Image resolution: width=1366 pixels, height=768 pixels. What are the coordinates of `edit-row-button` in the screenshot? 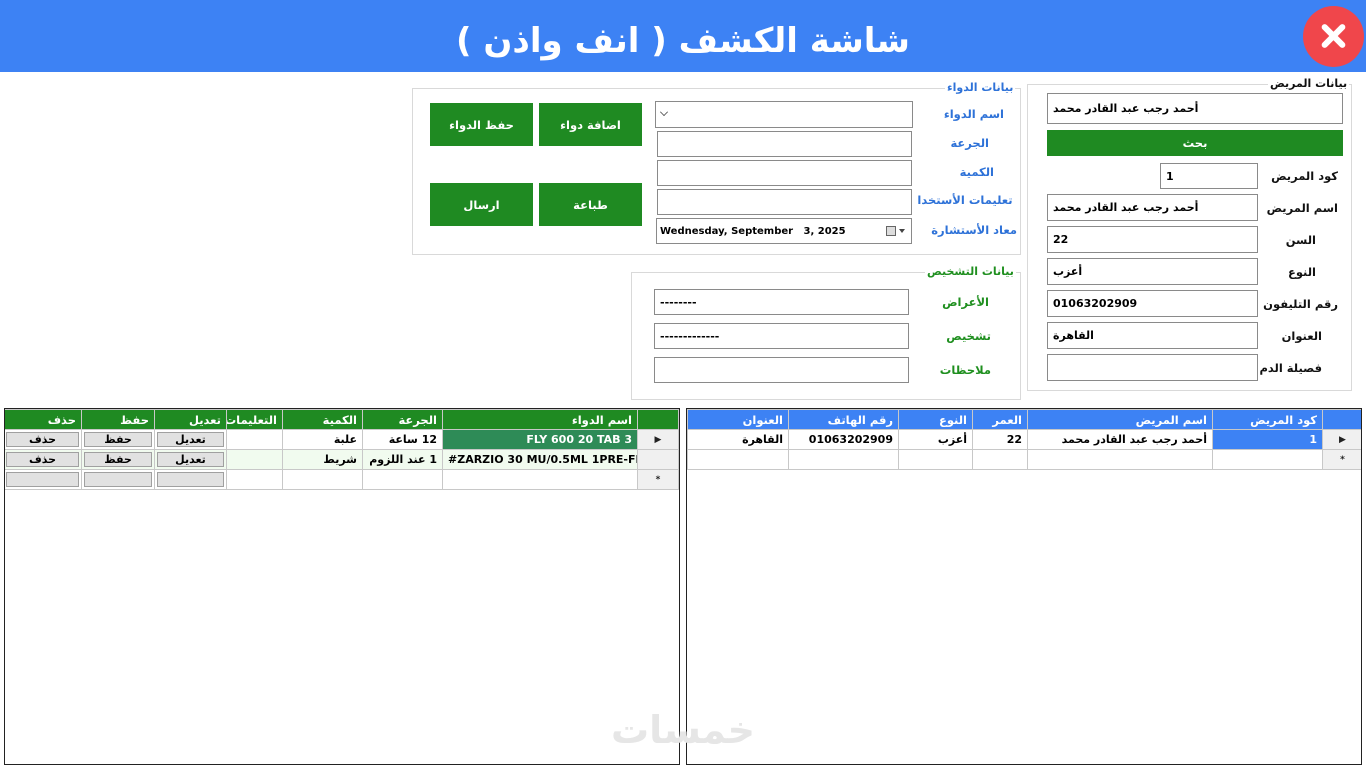 It's located at (190, 479).